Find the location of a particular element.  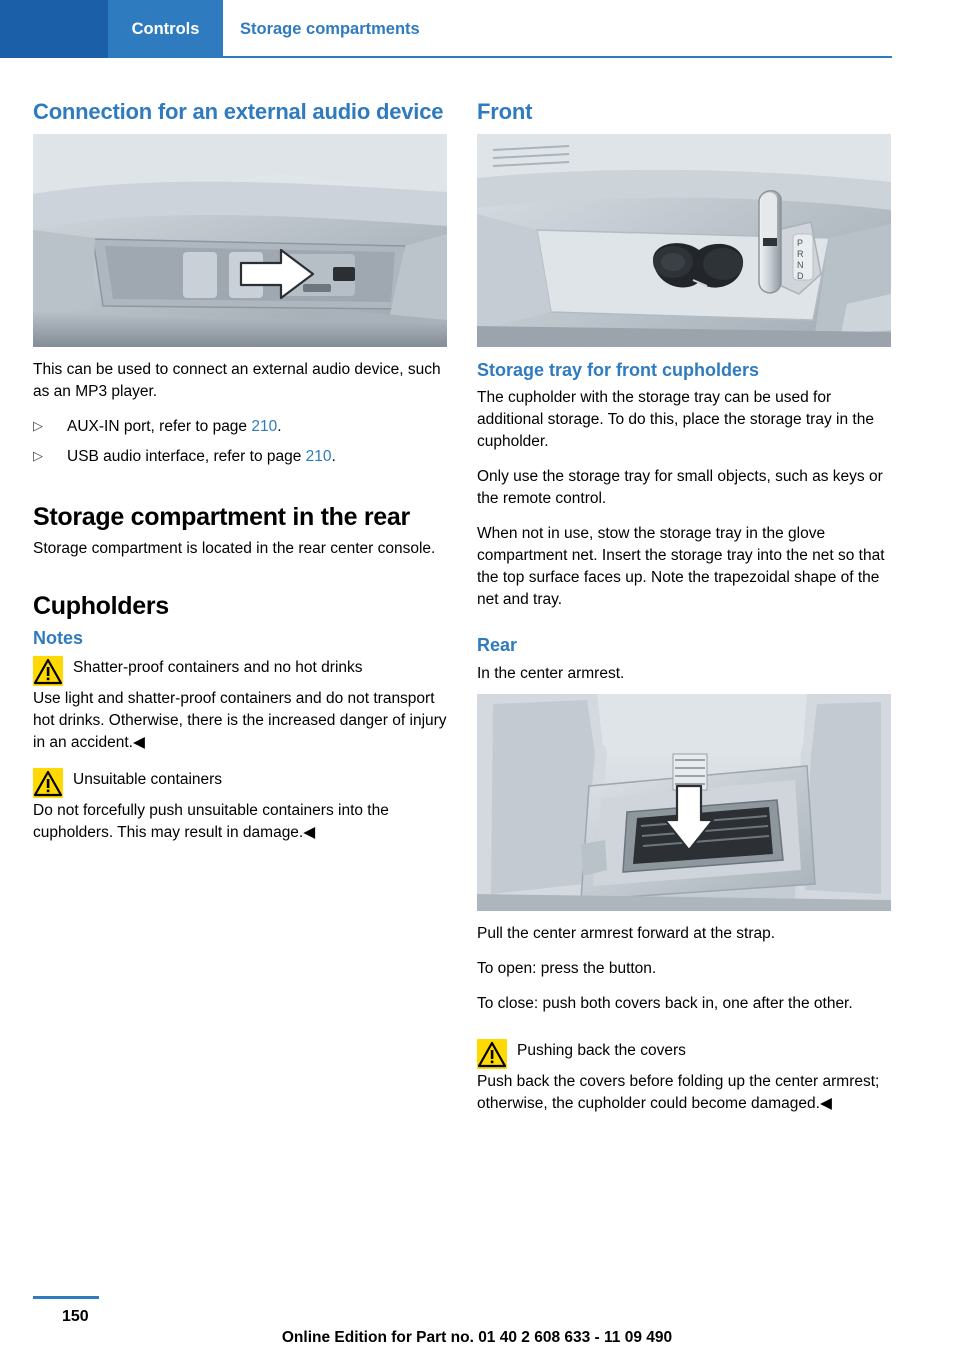

paragraph-rear-3: To open: press the button. is located at coordinates (567, 968).